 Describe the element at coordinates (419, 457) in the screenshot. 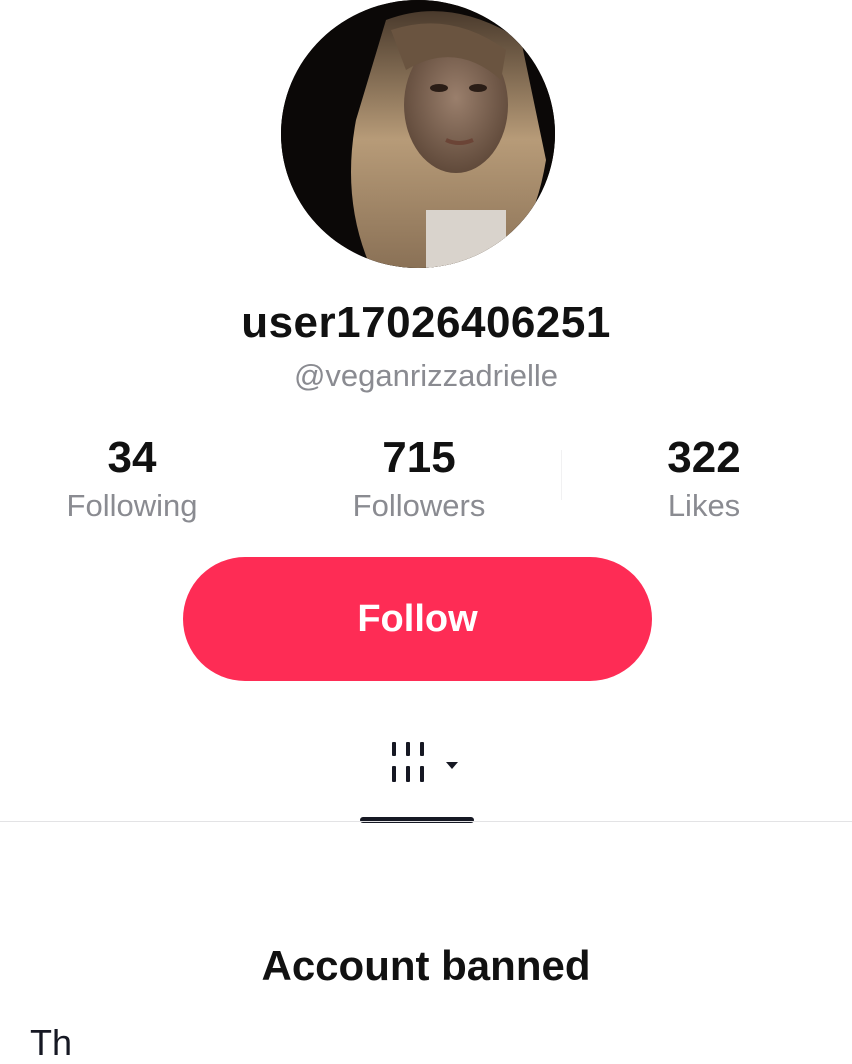

I see `stat-followers-count: 715` at that location.